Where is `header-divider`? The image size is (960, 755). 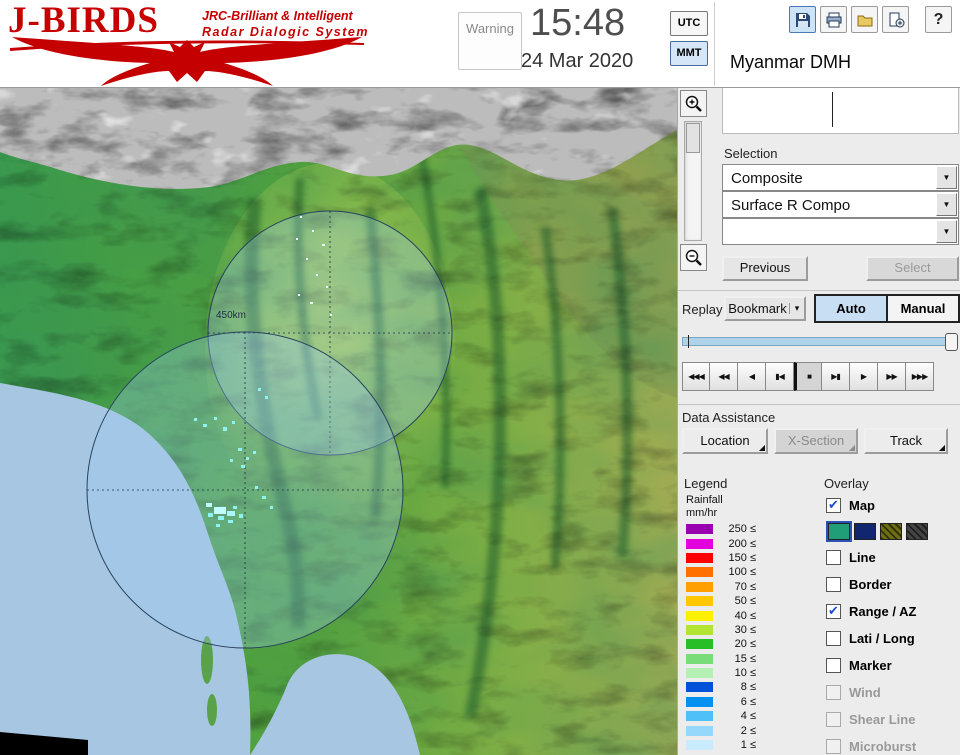 header-divider is located at coordinates (714, 44).